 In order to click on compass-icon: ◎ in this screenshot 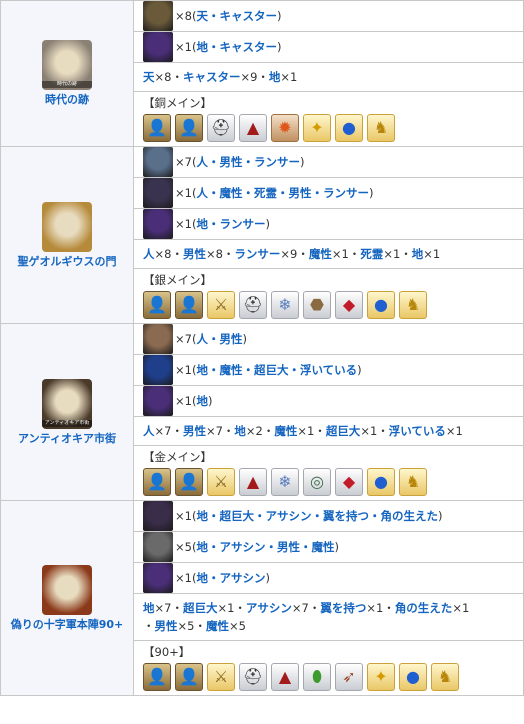, I will do `click(317, 482)`.